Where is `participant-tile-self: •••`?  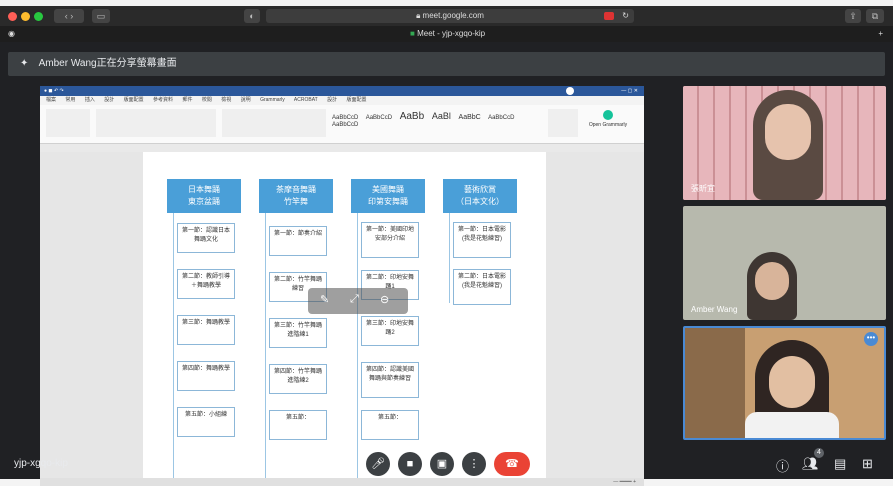
participant-tile-self: ••• is located at coordinates (784, 383).